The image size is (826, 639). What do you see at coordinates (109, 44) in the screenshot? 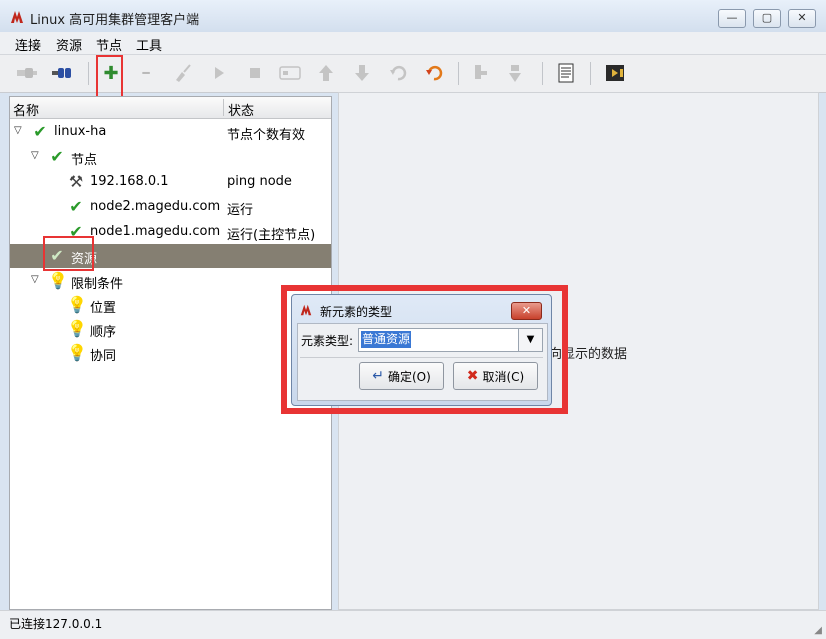
I see `menu-nodes: 节点` at bounding box center [109, 44].